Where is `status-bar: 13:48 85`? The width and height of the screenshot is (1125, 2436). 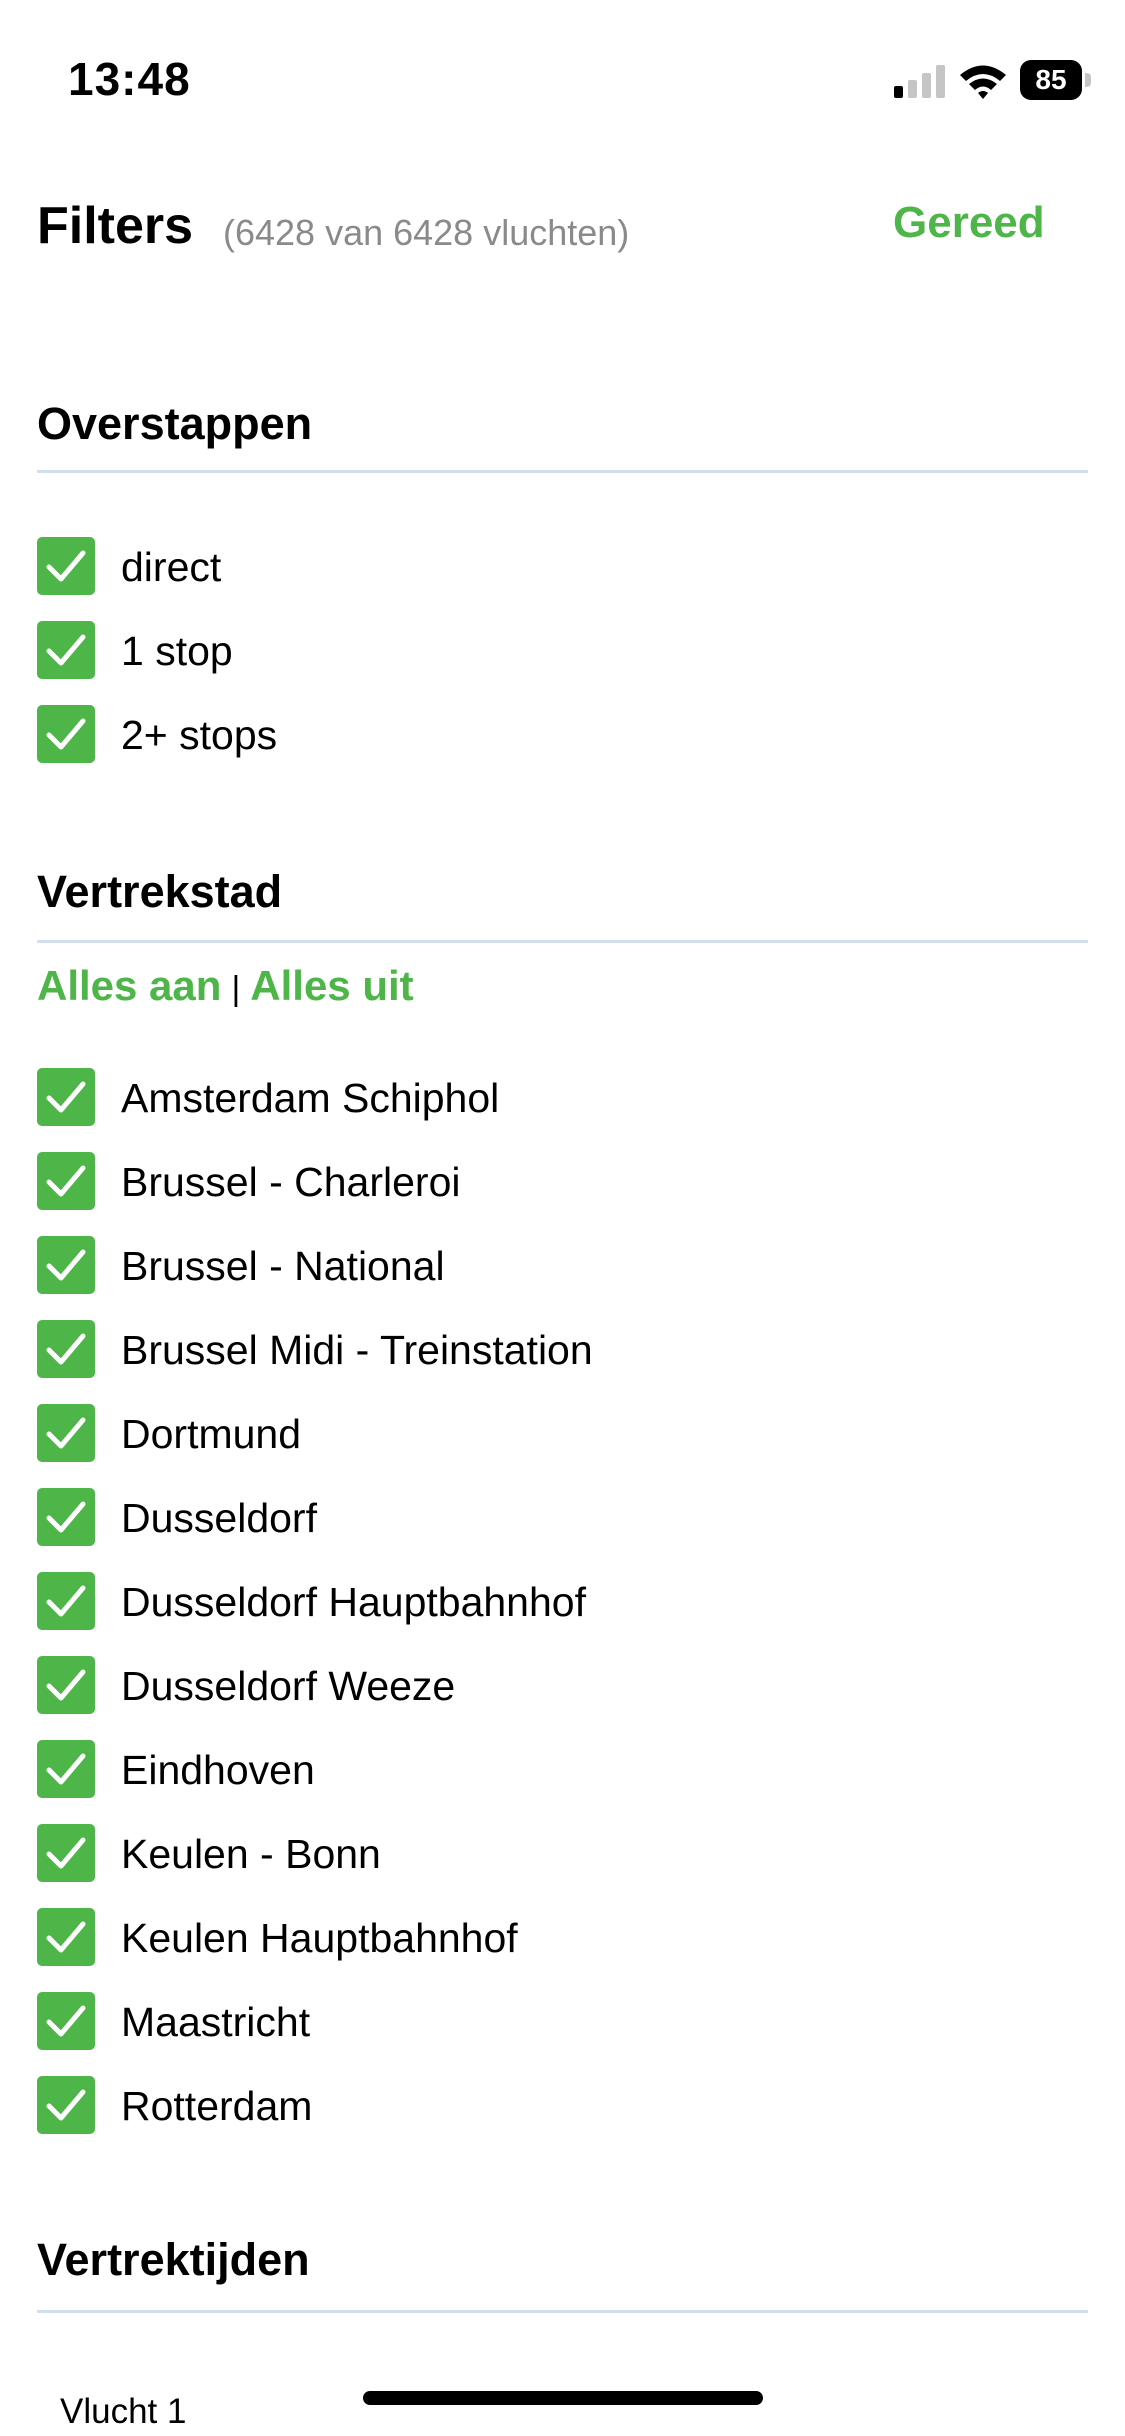
status-bar: 13:48 85 is located at coordinates (562, 75).